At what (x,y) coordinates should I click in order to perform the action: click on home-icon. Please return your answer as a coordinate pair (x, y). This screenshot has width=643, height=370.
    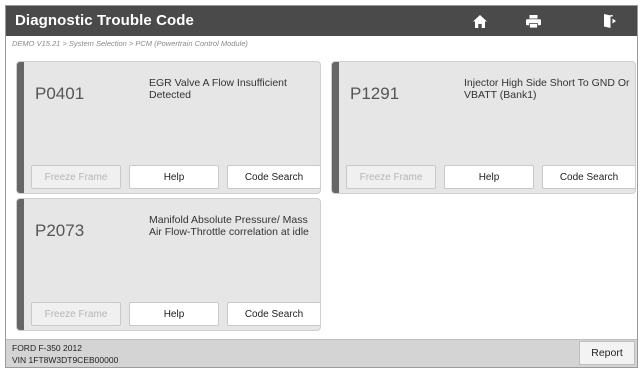
    Looking at the image, I should click on (480, 21).